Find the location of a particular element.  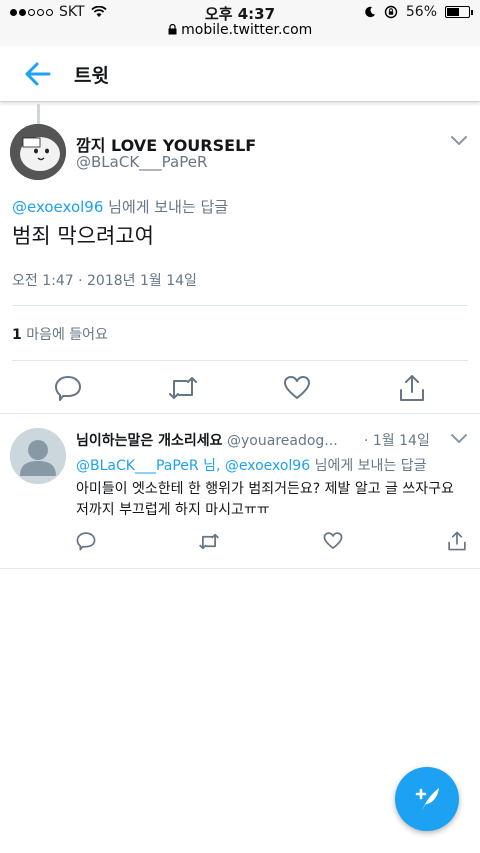

avatar-image is located at coordinates (38, 152).